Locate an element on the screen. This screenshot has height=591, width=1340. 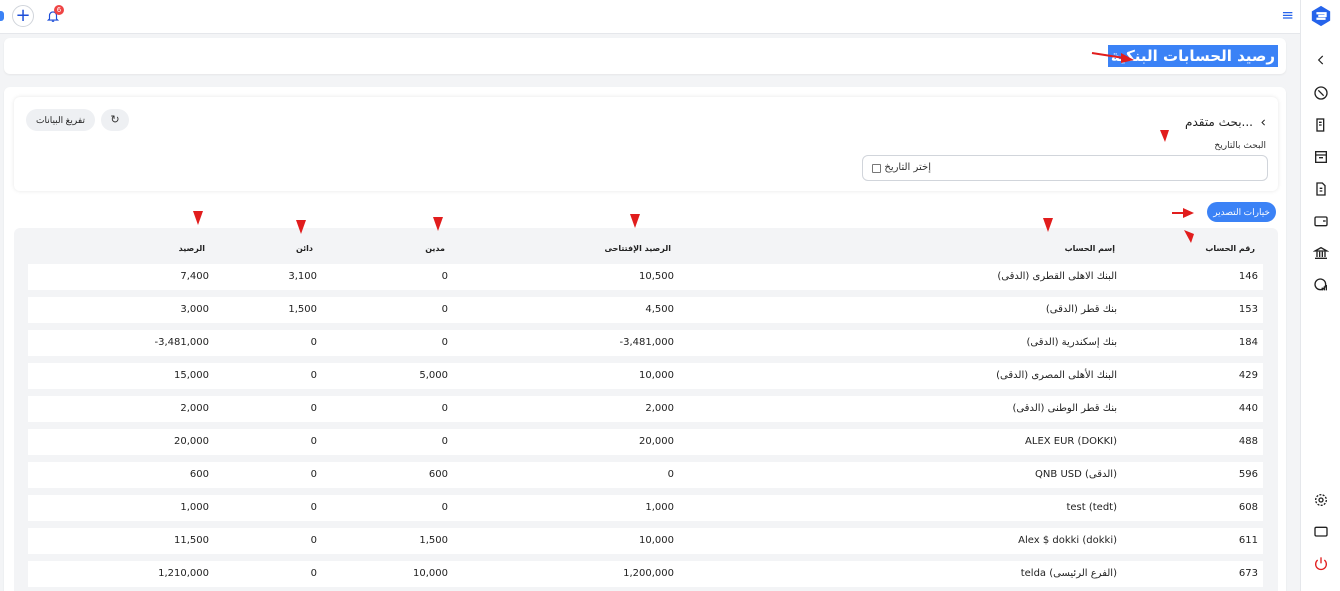
cell-account-no: 611 is located at coordinates (1248, 540).